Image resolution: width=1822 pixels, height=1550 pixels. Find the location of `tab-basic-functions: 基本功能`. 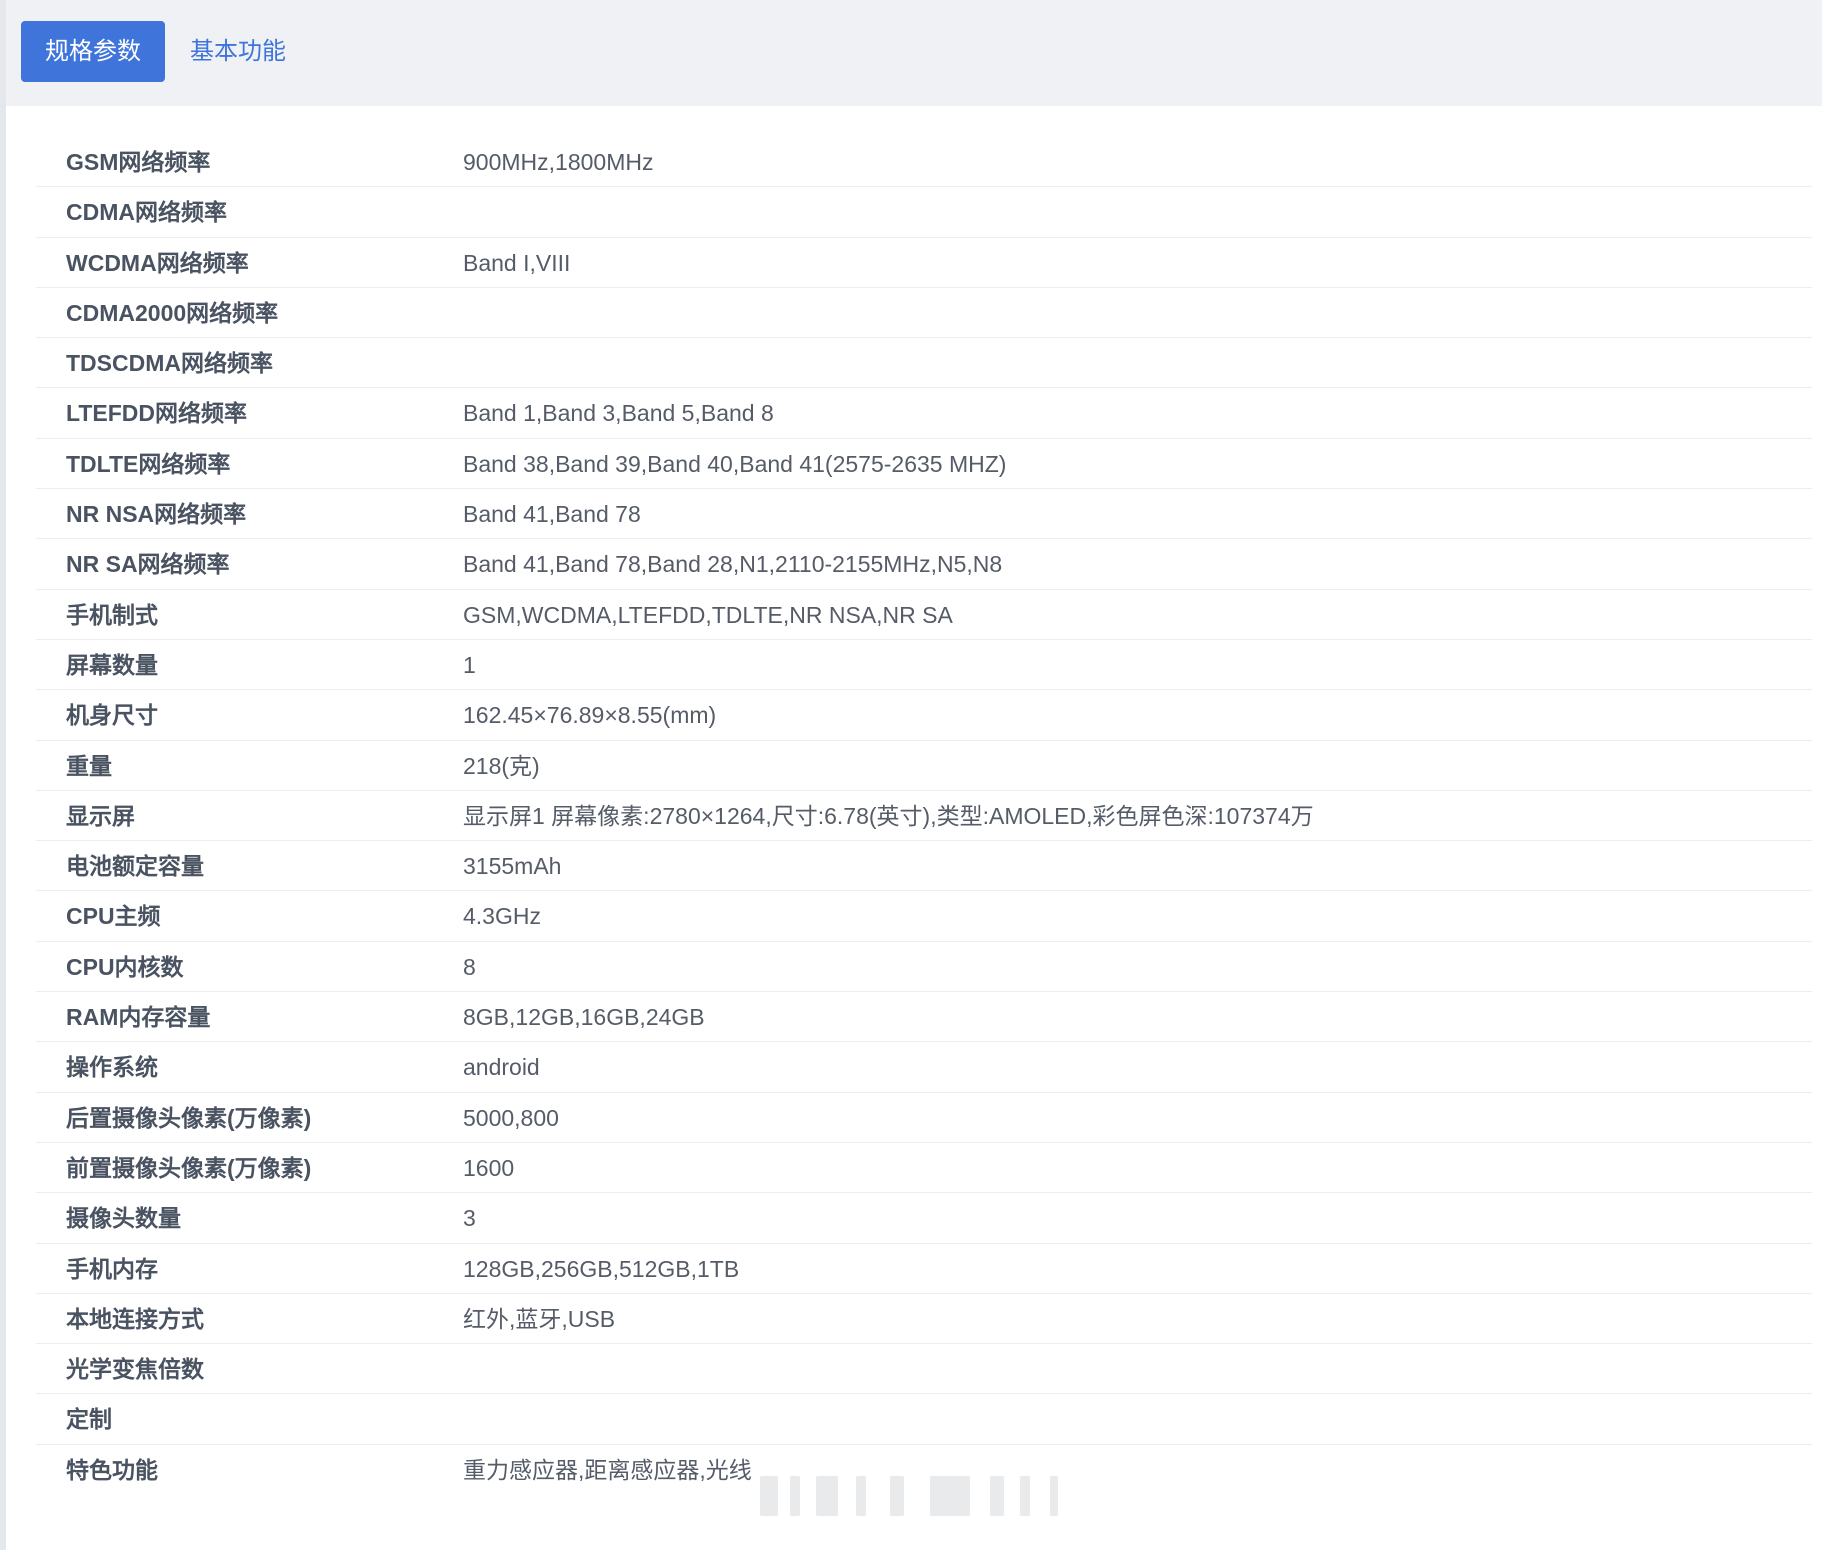

tab-basic-functions: 基本功能 is located at coordinates (238, 51).